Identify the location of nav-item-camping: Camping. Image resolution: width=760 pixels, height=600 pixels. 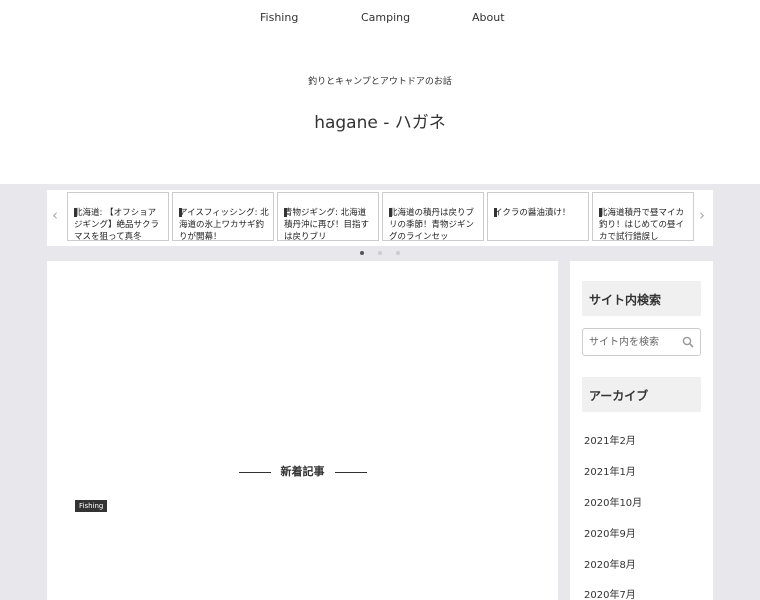
(385, 17).